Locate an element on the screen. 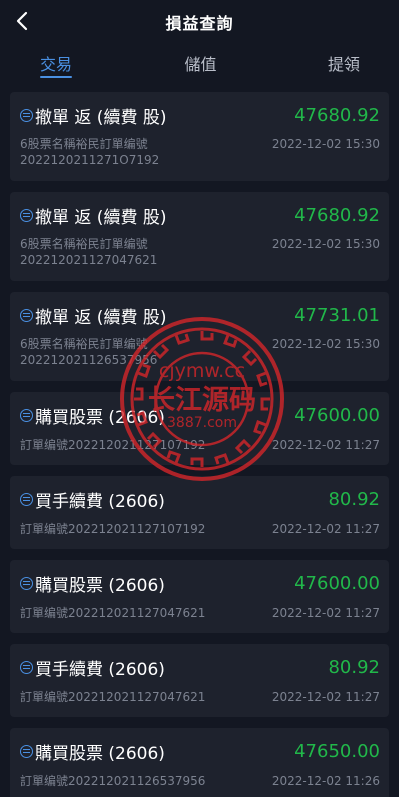 Image resolution: width=399 pixels, height=797 pixels. chevron-left-icon is located at coordinates (22, 21).